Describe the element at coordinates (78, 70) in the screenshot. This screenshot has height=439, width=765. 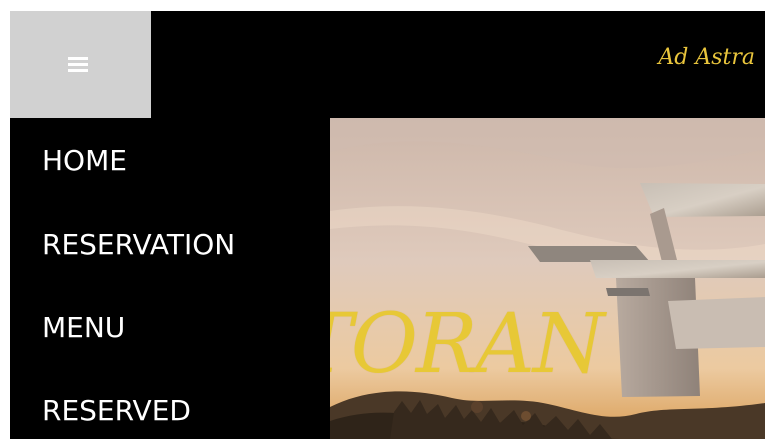
I see `hamburger-line-bottom` at that location.